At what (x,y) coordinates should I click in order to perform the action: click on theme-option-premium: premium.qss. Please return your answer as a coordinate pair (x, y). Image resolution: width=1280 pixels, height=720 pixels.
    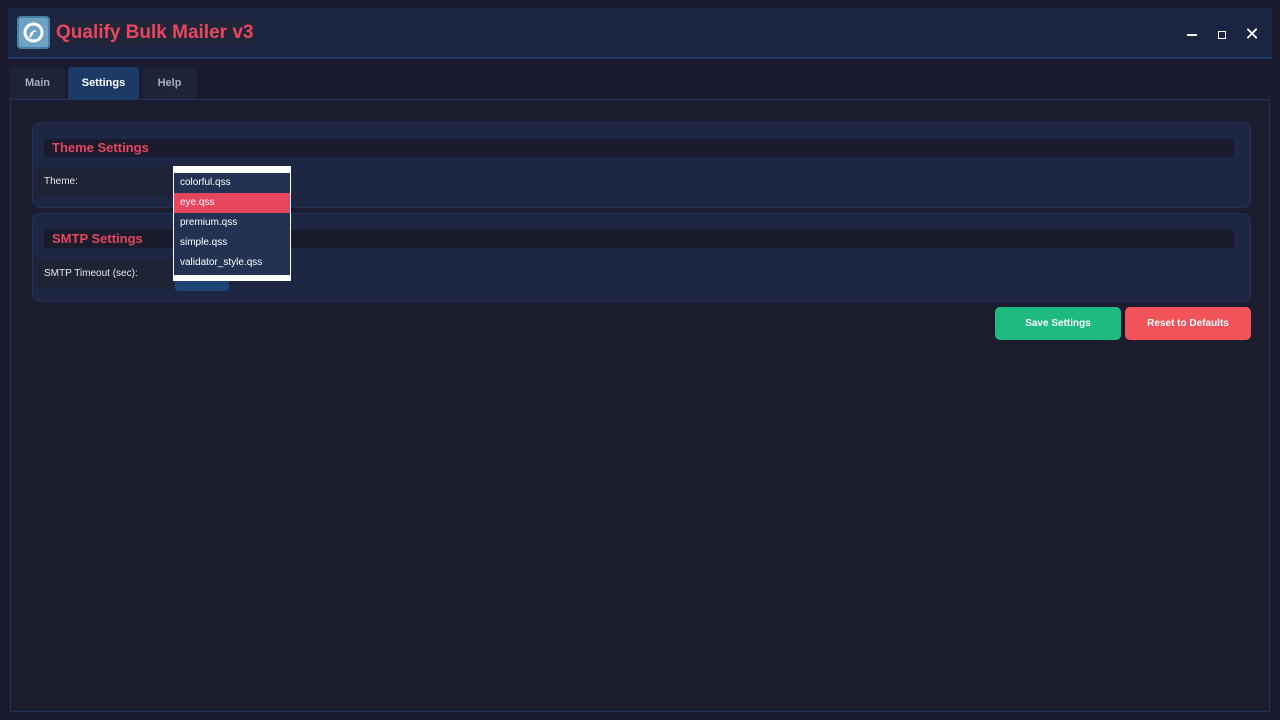
    Looking at the image, I should click on (232, 223).